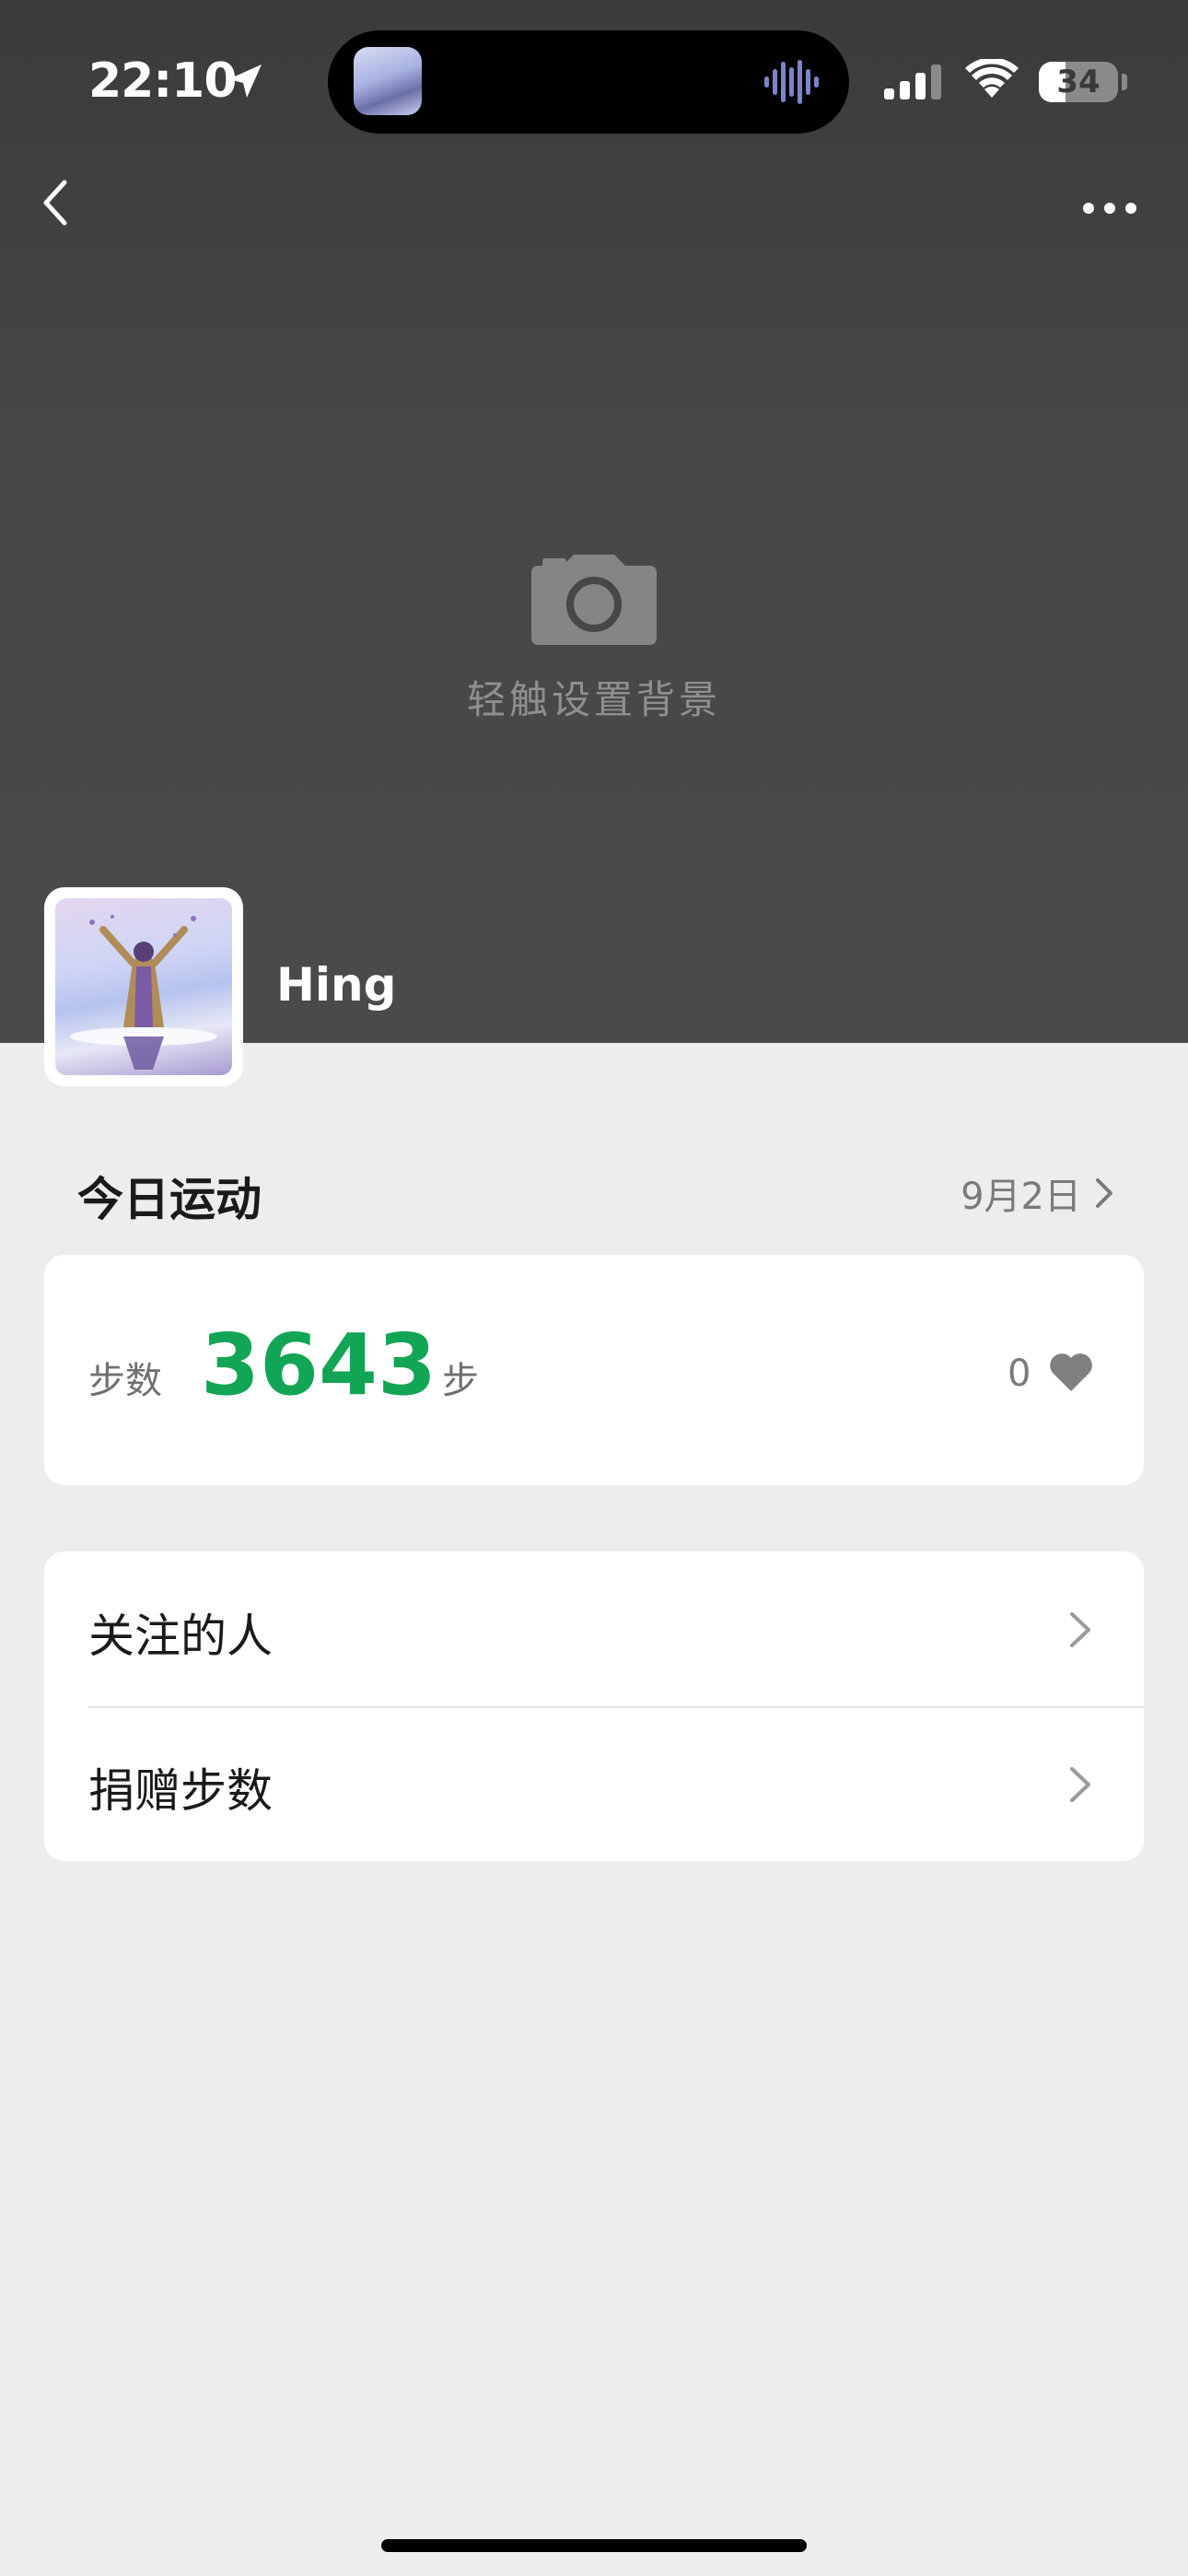 The height and width of the screenshot is (2576, 1188). What do you see at coordinates (594, 1628) in the screenshot?
I see `menu-item-following: 关注的人` at bounding box center [594, 1628].